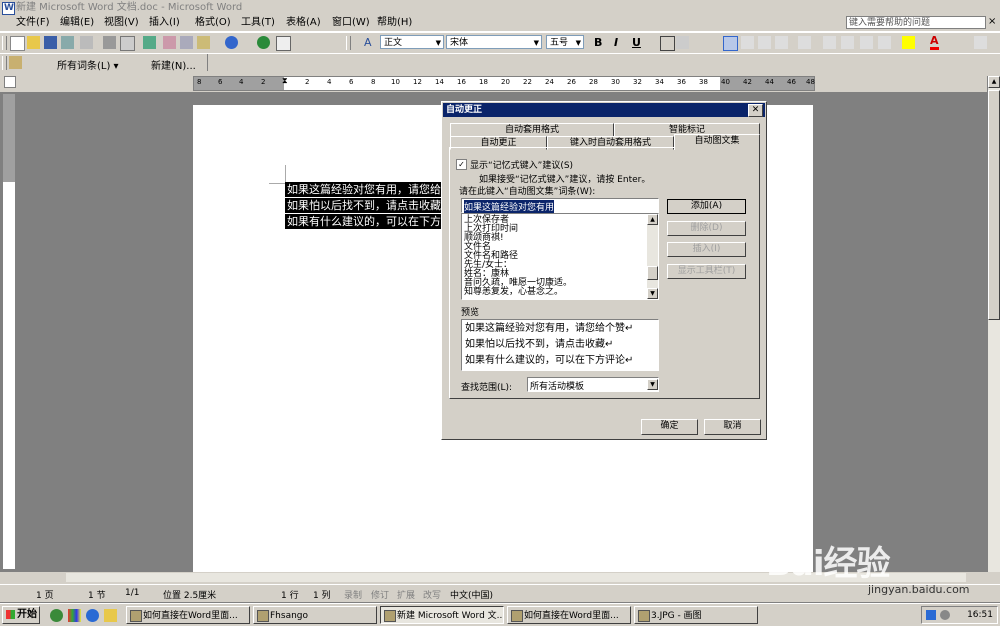 This screenshot has height=626, width=1000. What do you see at coordinates (263, 42) in the screenshot?
I see `hyperlink-icon` at bounding box center [263, 42].